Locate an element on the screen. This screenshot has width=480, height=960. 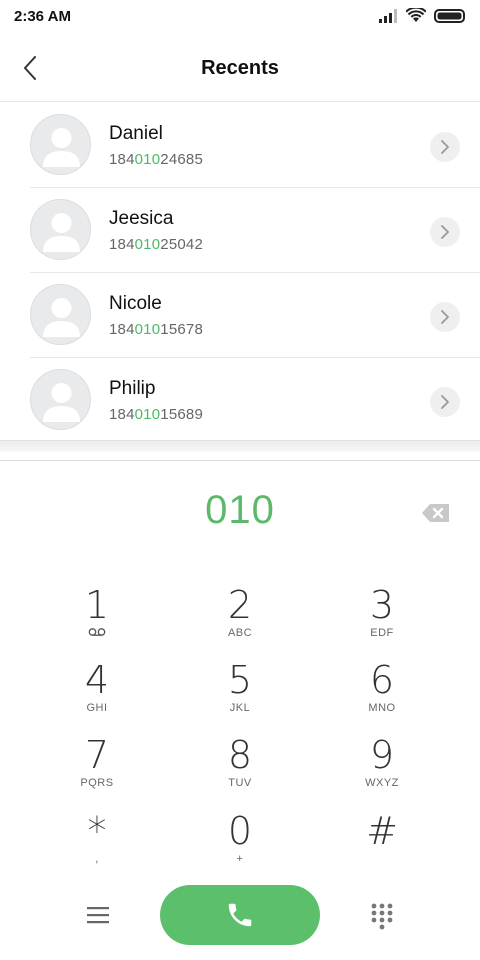
key-digit: 6 is located at coordinates (382, 680).